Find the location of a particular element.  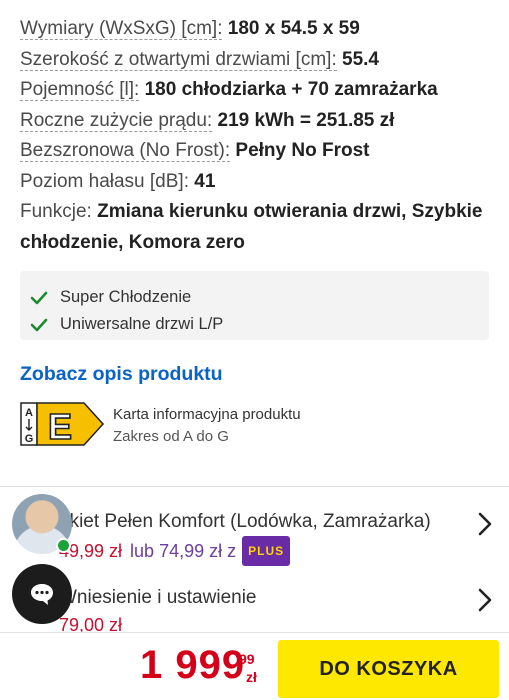

feature-label: Uniwersalne drzwi L/P is located at coordinates (142, 324).